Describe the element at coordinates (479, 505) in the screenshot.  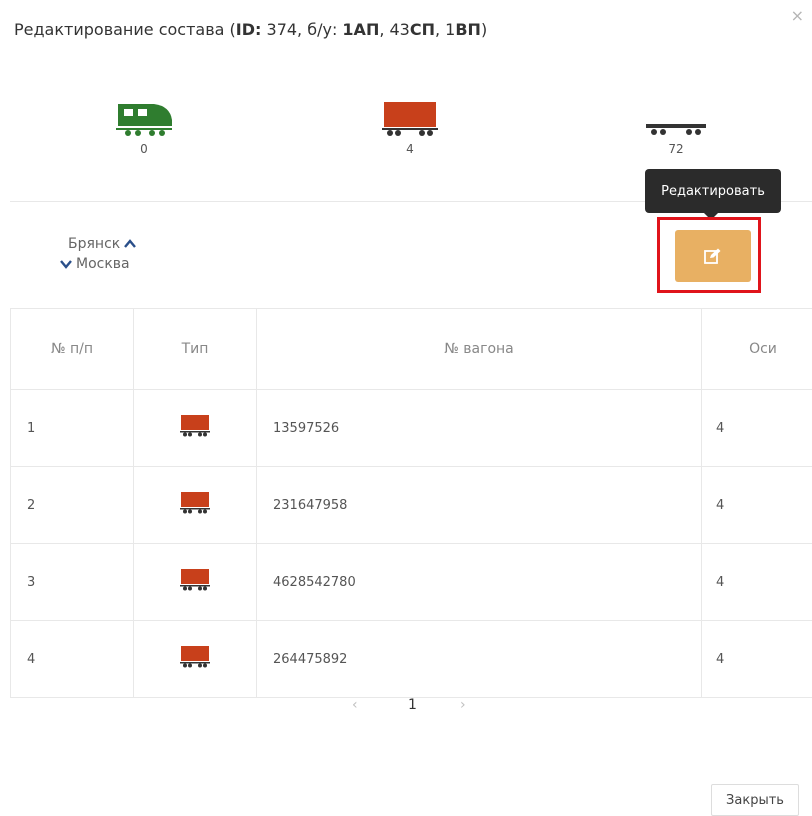
I see `cell-wagon-number: 231647958` at that location.